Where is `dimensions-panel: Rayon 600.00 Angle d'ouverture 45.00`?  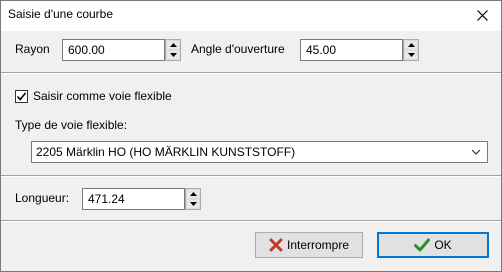
dimensions-panel: Rayon 600.00 Angle d'ouverture 45.00 is located at coordinates (251, 50).